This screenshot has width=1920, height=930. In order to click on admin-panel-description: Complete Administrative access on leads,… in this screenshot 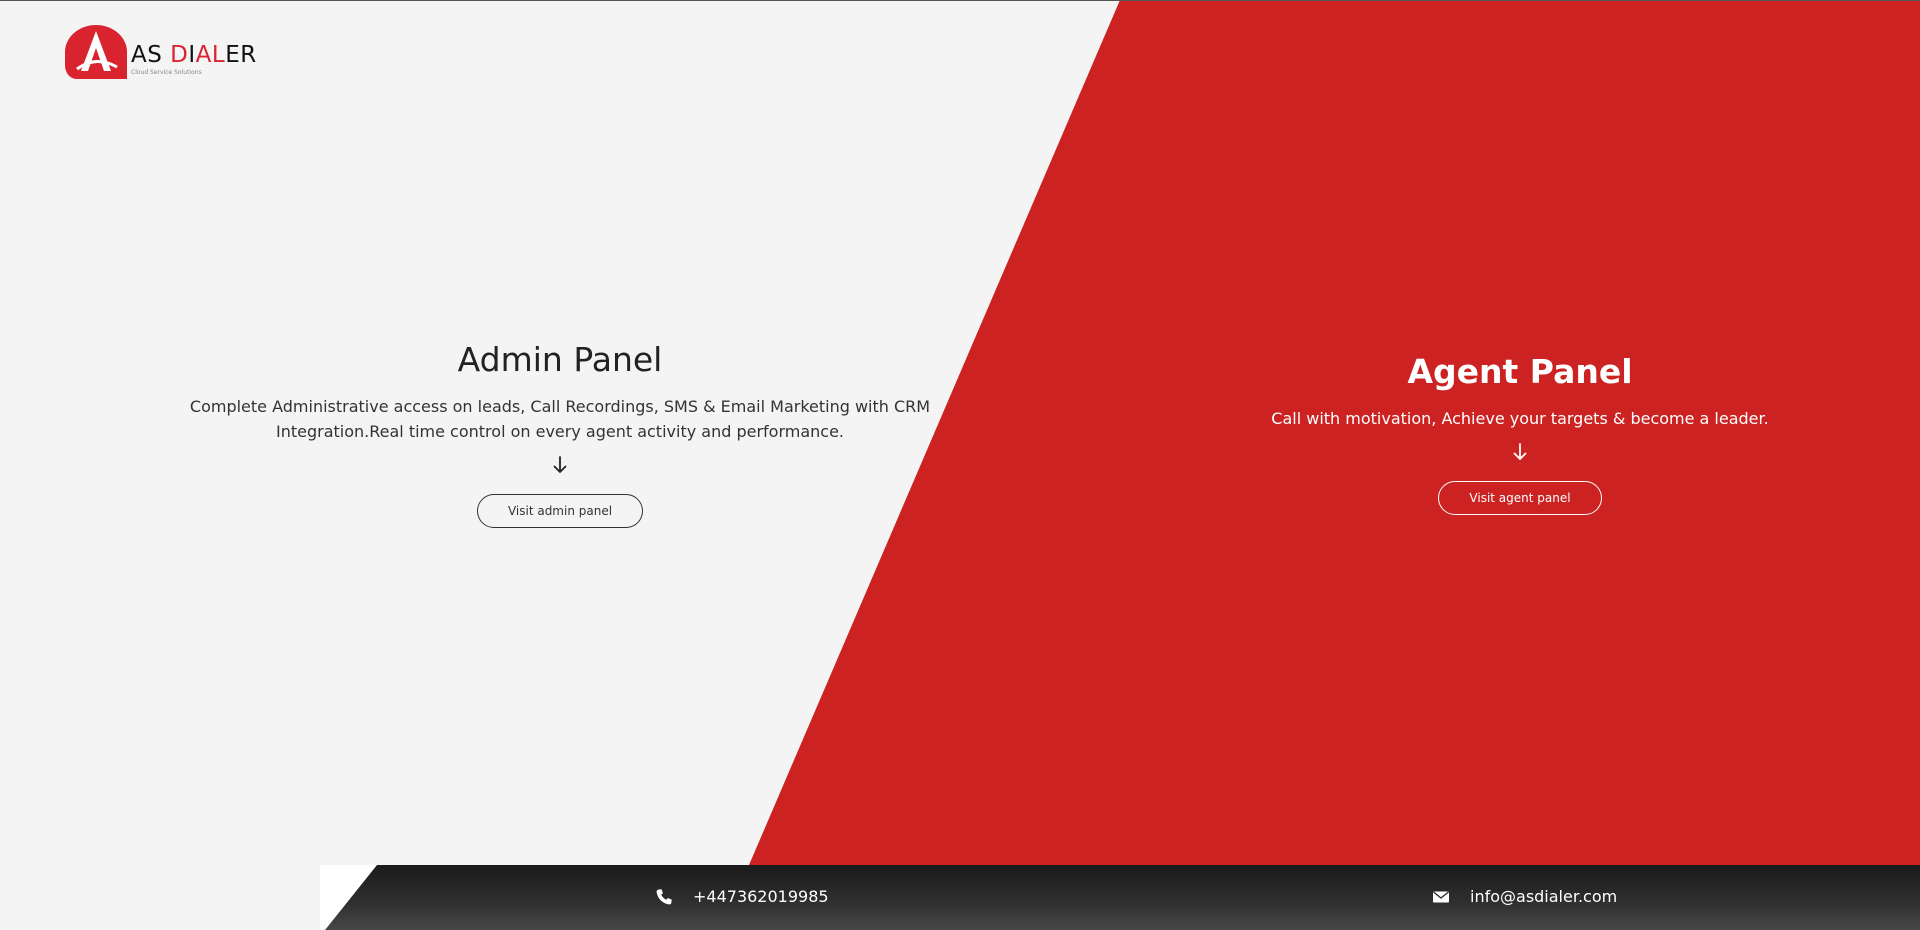, I will do `click(560, 419)`.